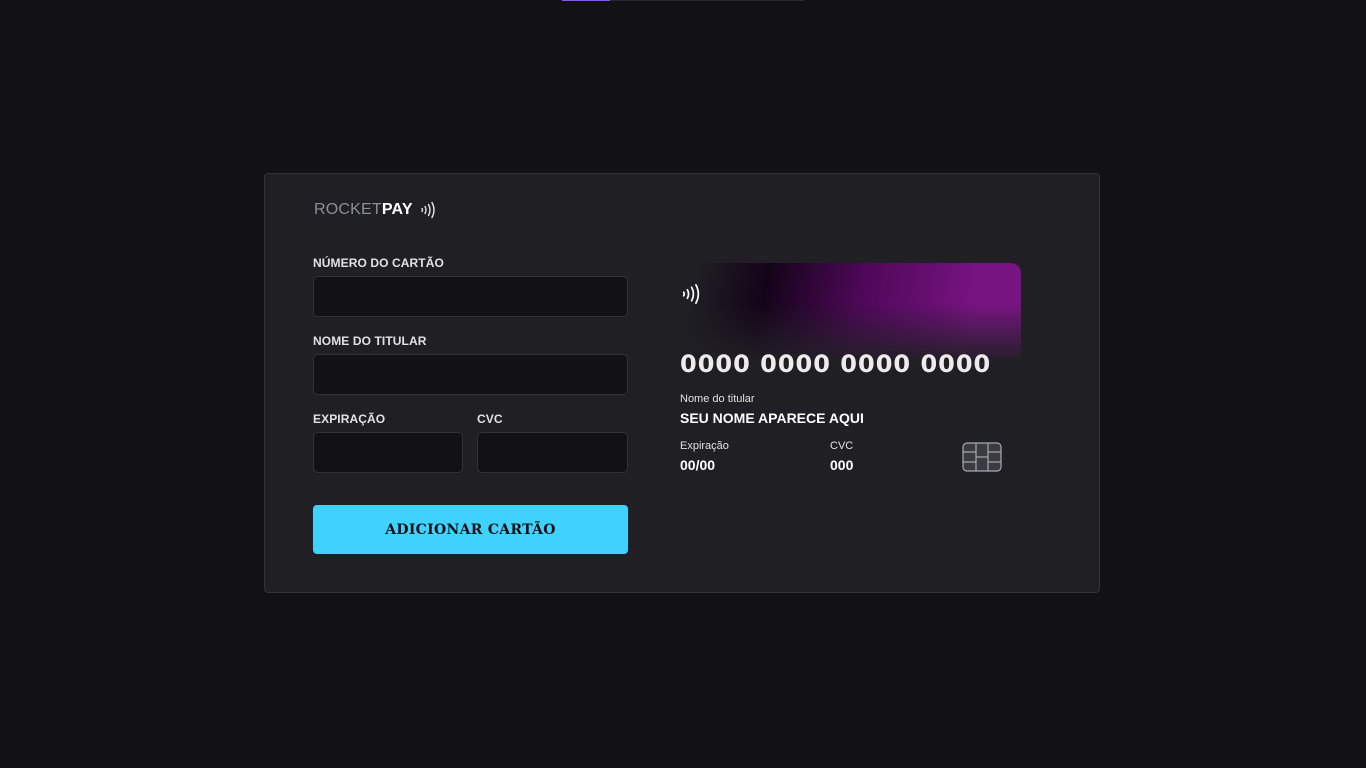 The width and height of the screenshot is (1366, 768). I want to click on logo-pay-text: PAY, so click(397, 209).